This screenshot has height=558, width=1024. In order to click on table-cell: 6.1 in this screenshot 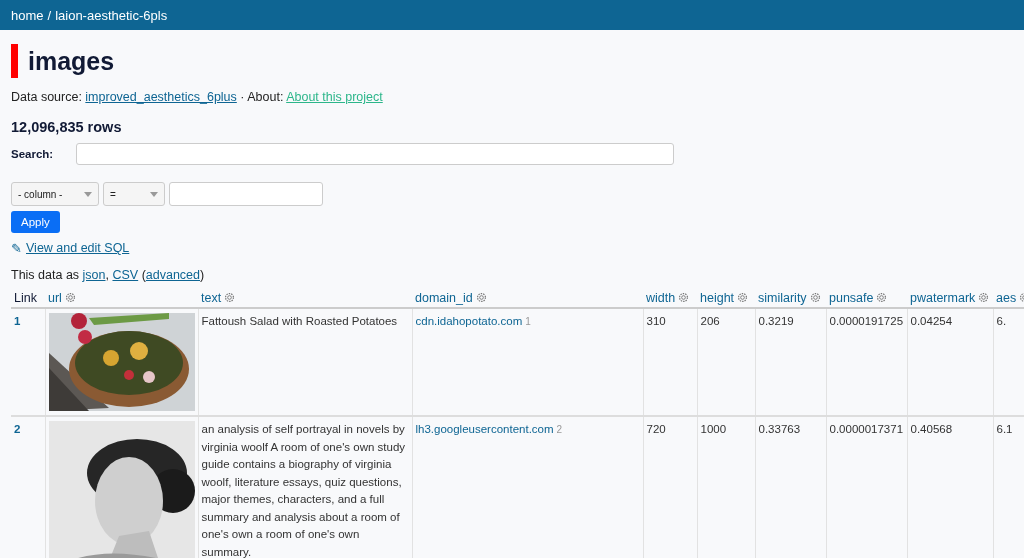, I will do `click(1004, 429)`.